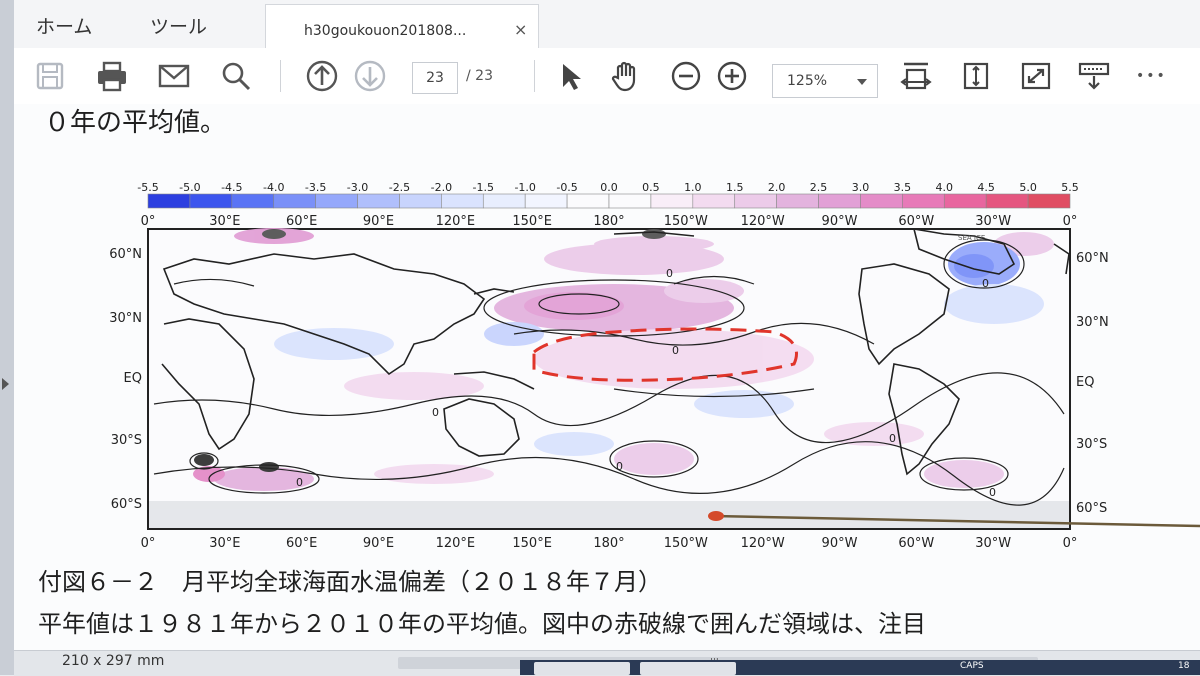  What do you see at coordinates (840, 221) in the screenshot?
I see `x-tick-label-top: 90°W` at bounding box center [840, 221].